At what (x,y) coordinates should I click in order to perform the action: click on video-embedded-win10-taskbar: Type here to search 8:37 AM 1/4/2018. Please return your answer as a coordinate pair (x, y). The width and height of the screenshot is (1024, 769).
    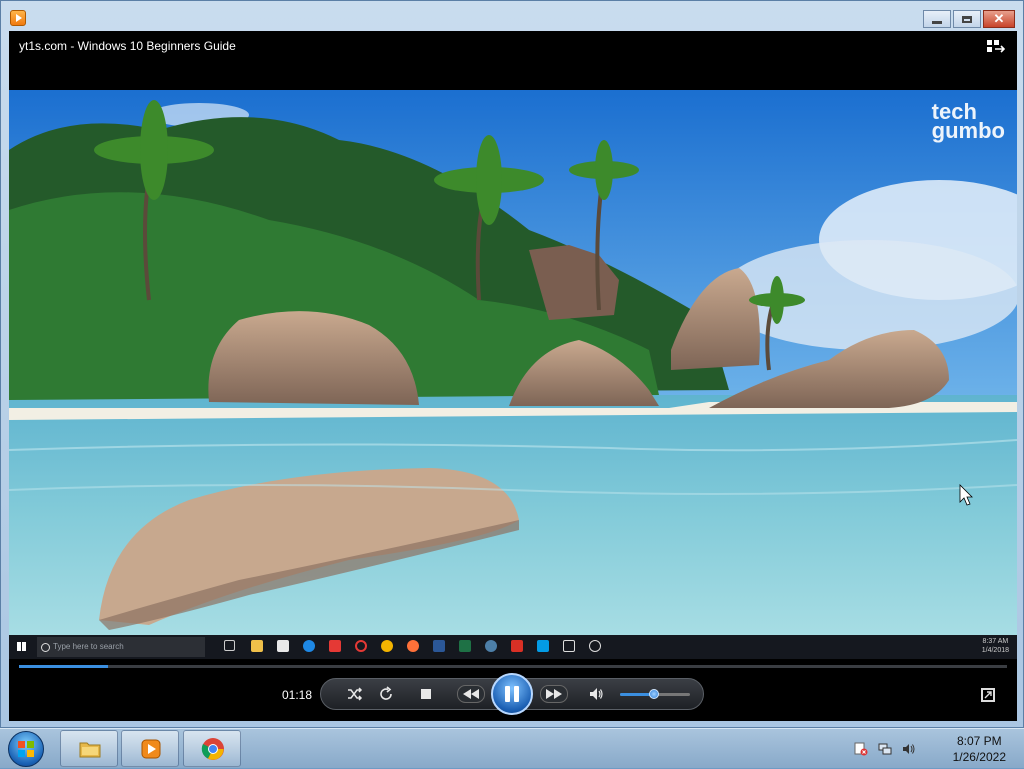
    Looking at the image, I should click on (513, 647).